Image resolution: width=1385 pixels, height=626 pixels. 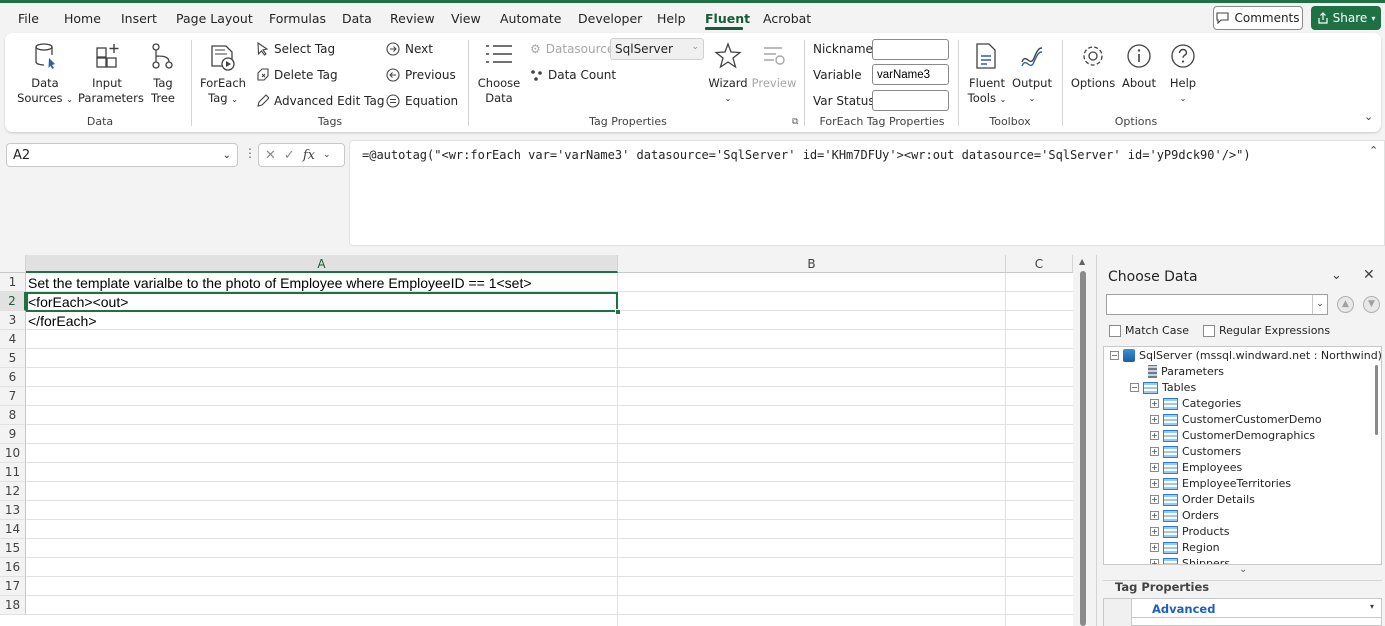 I want to click on row-header-16: 16, so click(x=13, y=567).